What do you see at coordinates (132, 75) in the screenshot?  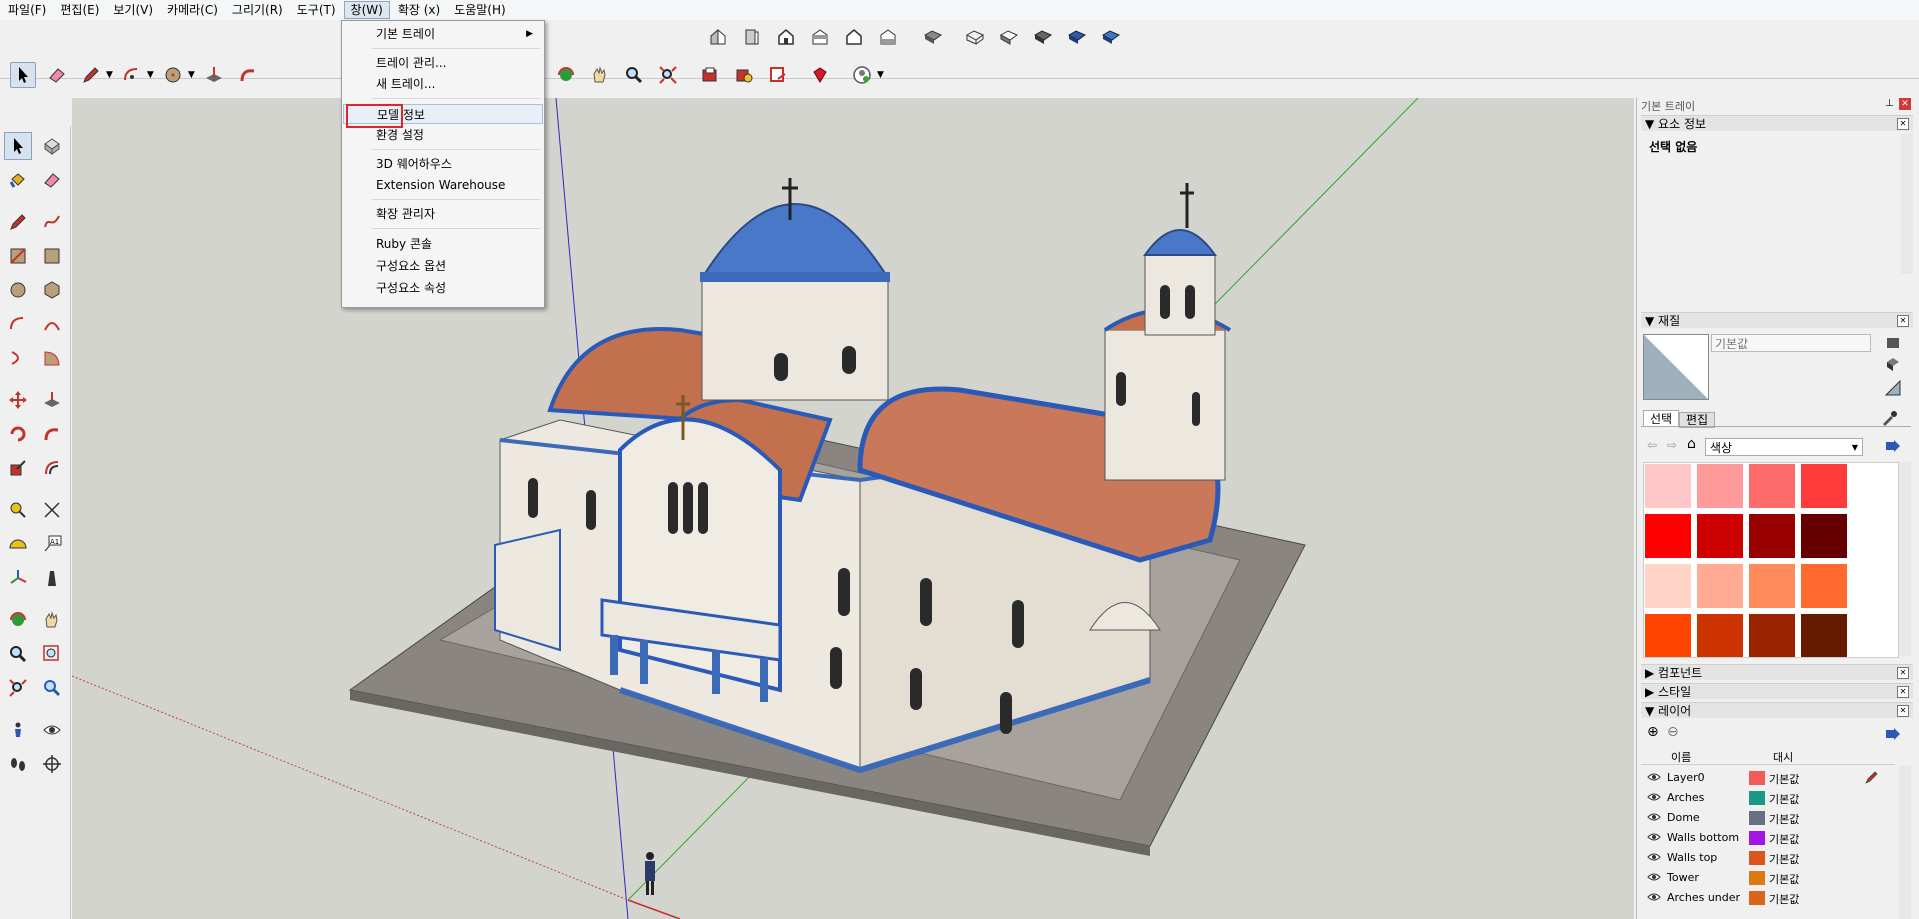 I see `arc-tool-icon` at bounding box center [132, 75].